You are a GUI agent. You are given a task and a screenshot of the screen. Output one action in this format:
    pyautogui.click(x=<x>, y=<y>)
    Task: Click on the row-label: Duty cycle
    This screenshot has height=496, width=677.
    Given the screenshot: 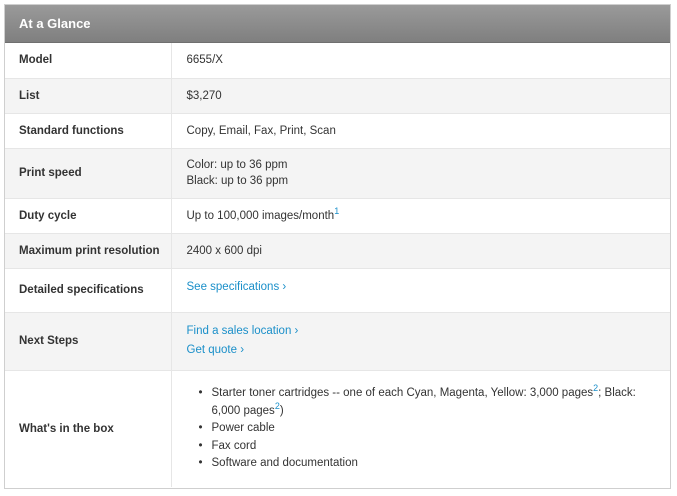 What is the action you would take?
    pyautogui.click(x=88, y=215)
    